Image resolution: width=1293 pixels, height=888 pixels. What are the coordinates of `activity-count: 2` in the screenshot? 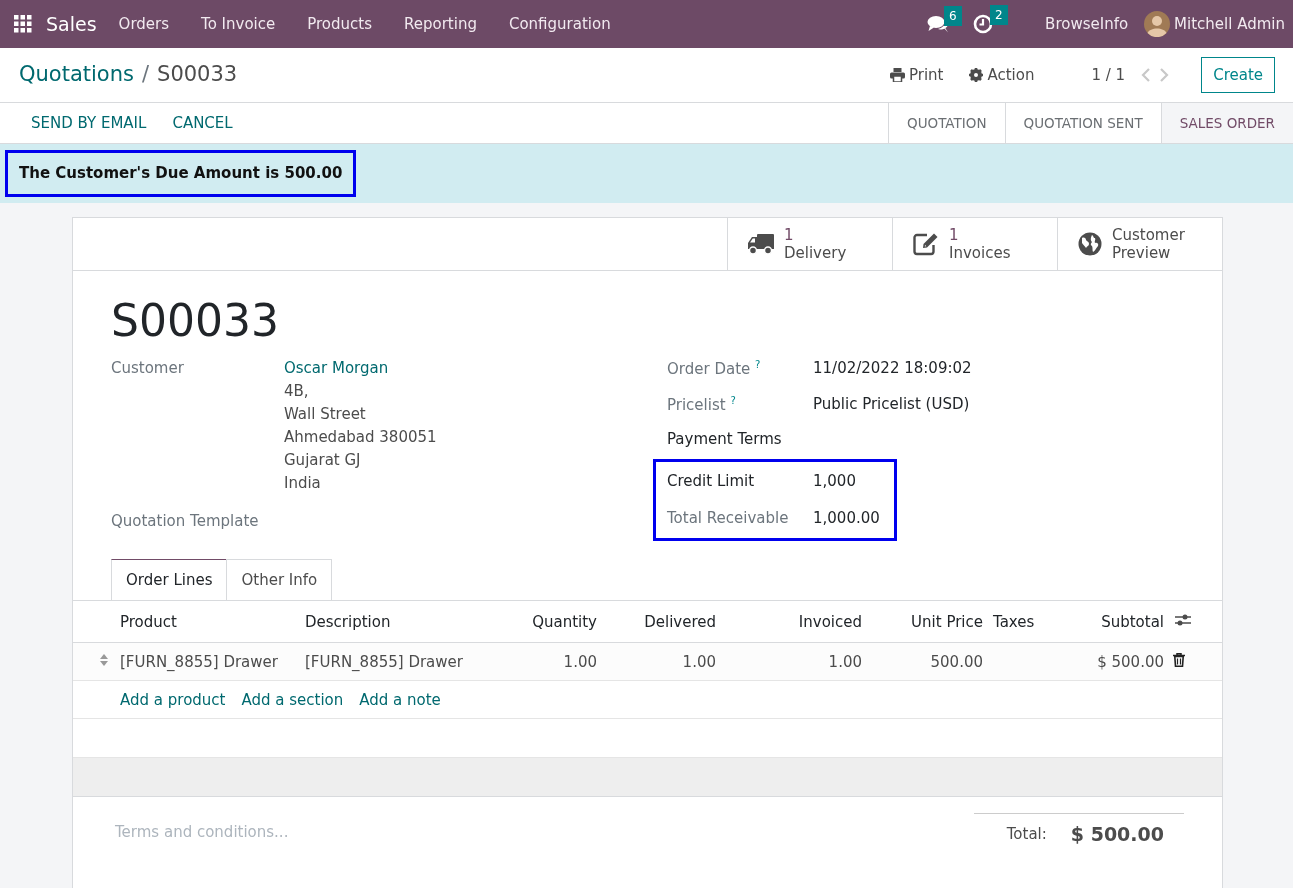 It's located at (999, 15).